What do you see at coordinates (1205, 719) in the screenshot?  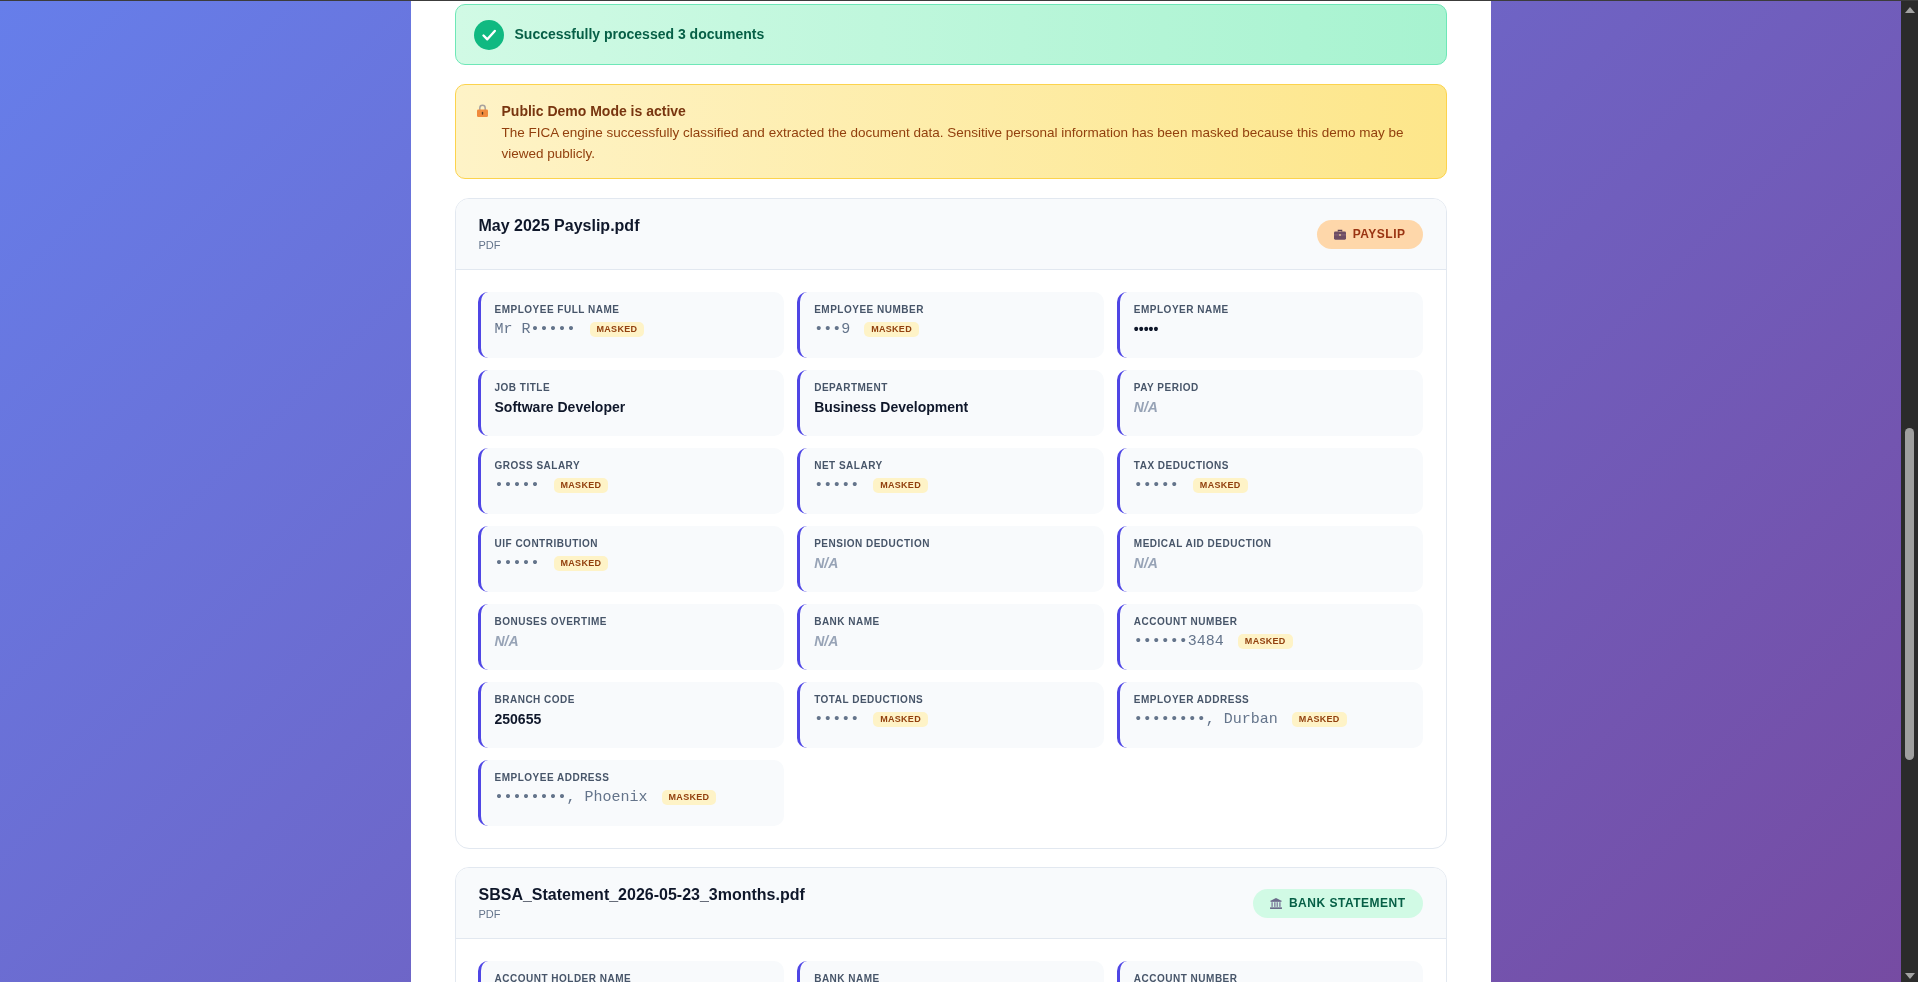 I see `field-value: ••••••••, Durban` at bounding box center [1205, 719].